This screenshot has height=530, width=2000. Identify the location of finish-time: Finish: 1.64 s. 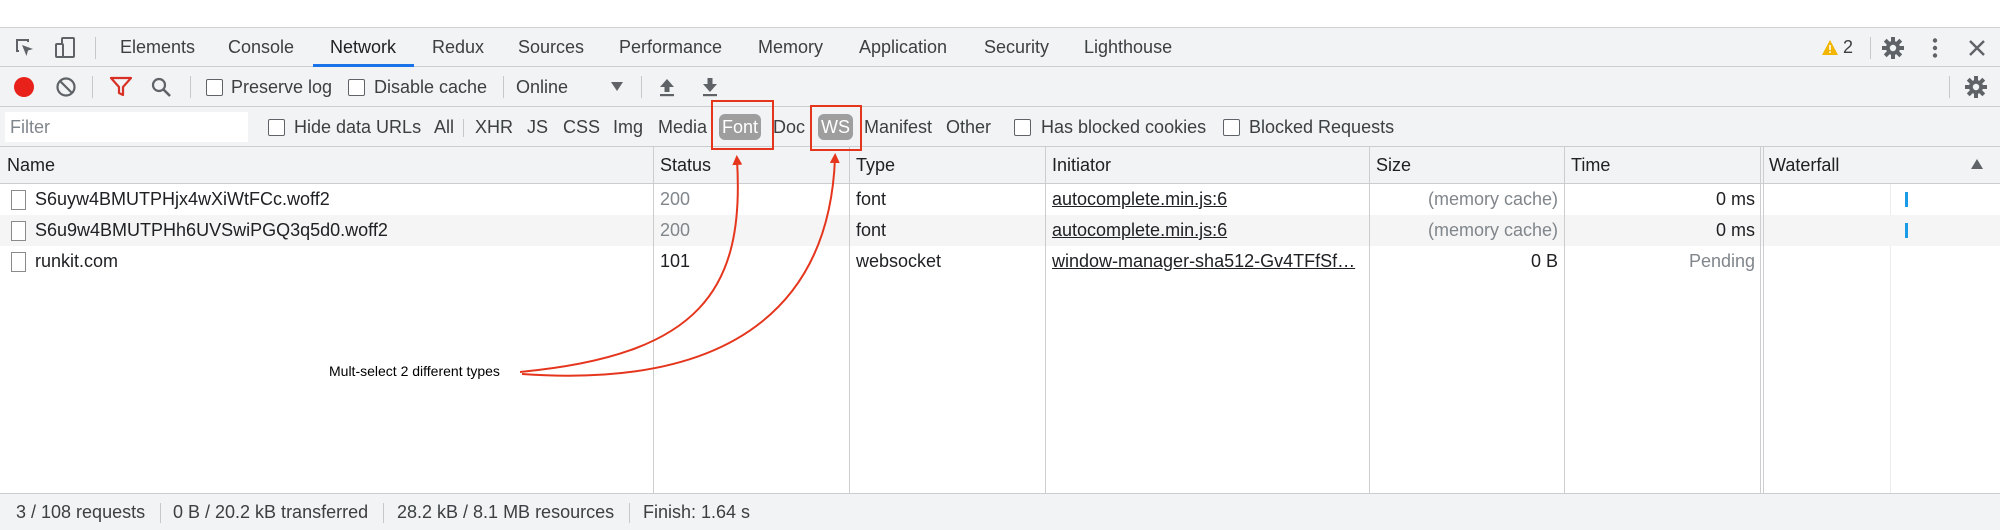
(697, 512).